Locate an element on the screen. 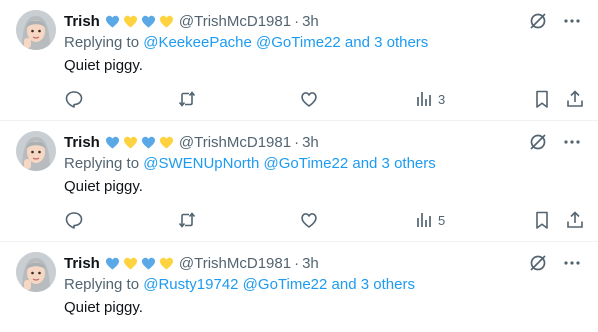  tweet-actions: 3 is located at coordinates (324, 99).